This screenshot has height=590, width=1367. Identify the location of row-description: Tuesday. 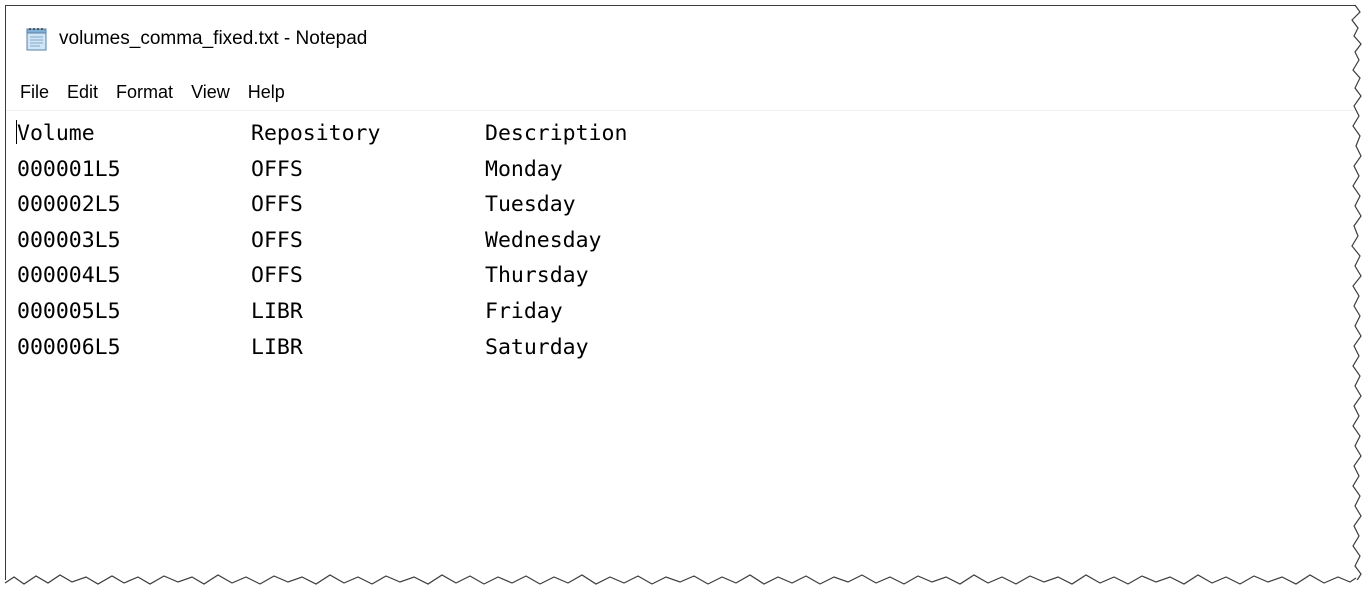
(530, 205).